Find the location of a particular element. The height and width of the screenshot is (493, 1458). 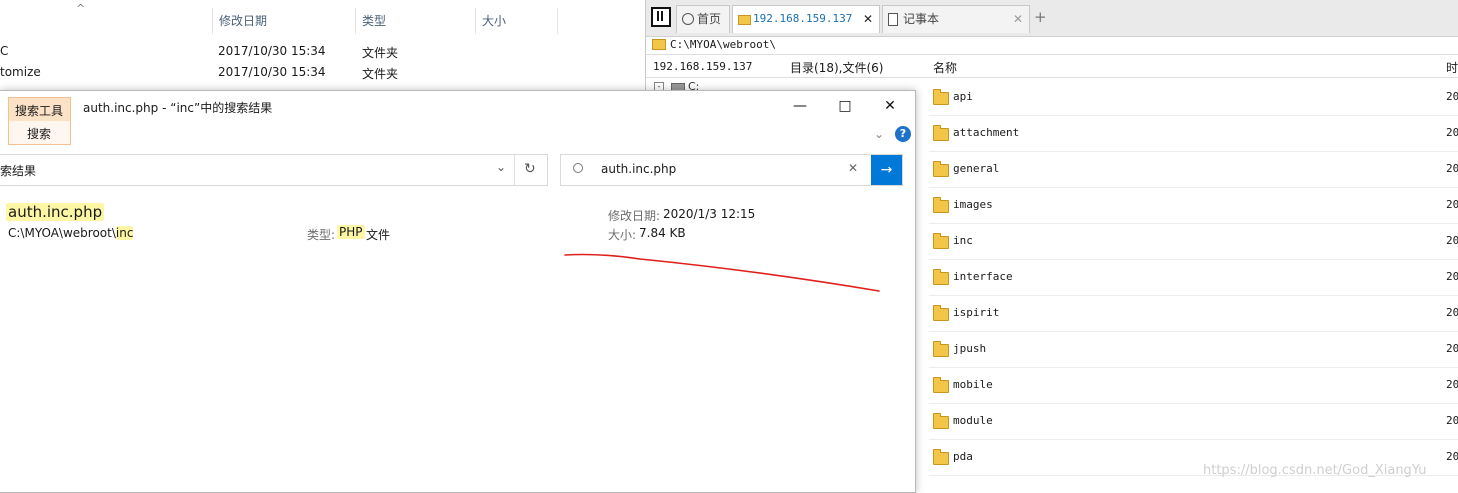

tab-label: 记事本 is located at coordinates (921, 19).